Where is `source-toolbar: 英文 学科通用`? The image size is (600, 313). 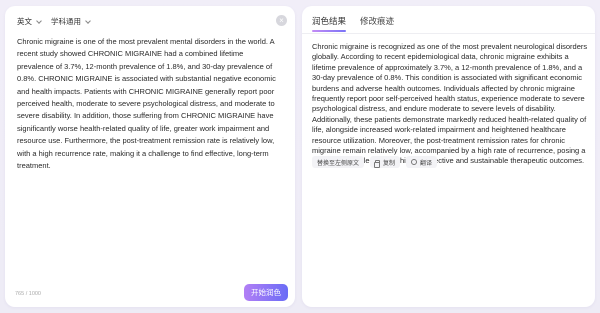
source-toolbar: 英文 学科通用 is located at coordinates (54, 21).